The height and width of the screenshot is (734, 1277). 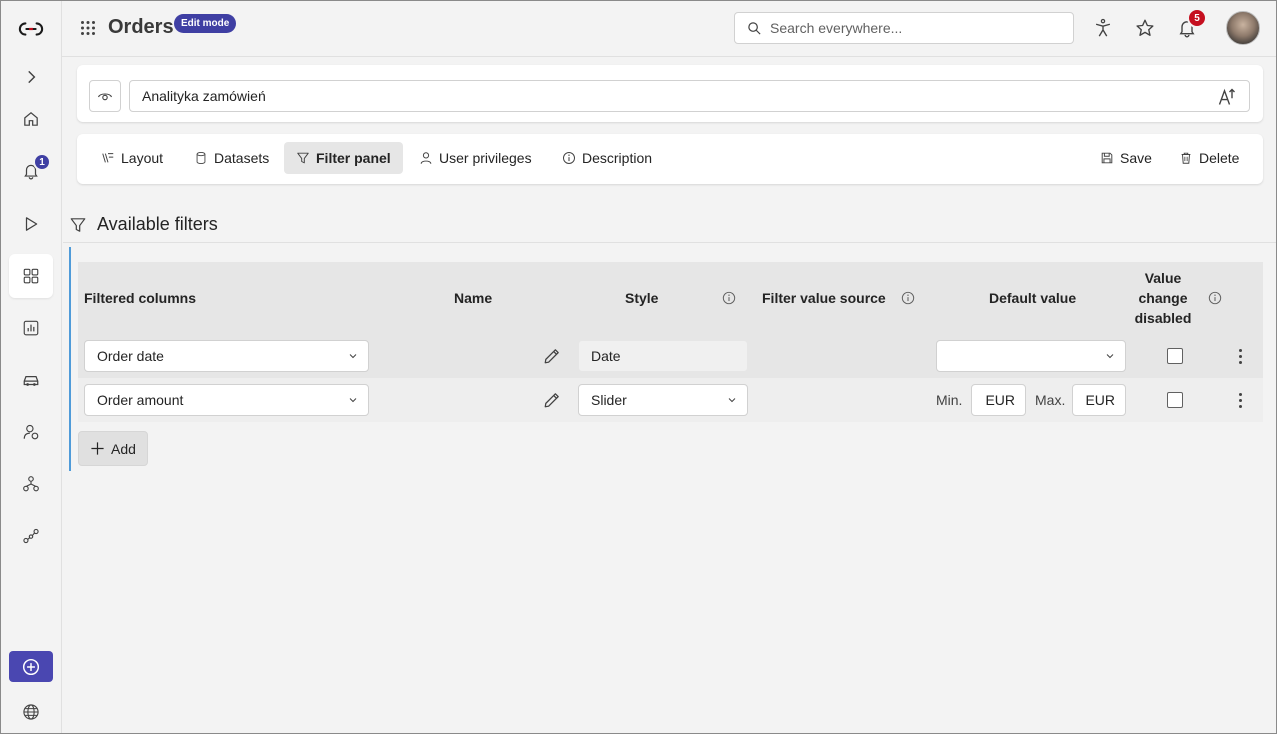 I want to click on add-filter-button: Add, so click(x=113, y=448).